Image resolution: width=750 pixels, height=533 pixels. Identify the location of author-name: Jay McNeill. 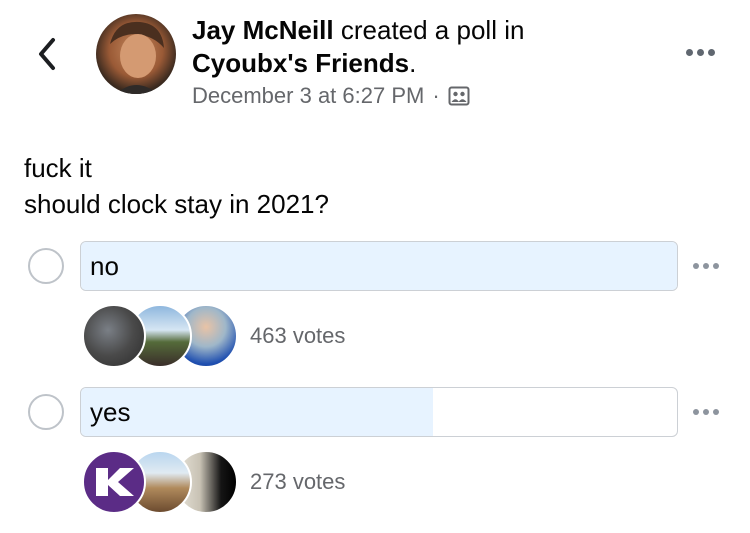
(263, 30).